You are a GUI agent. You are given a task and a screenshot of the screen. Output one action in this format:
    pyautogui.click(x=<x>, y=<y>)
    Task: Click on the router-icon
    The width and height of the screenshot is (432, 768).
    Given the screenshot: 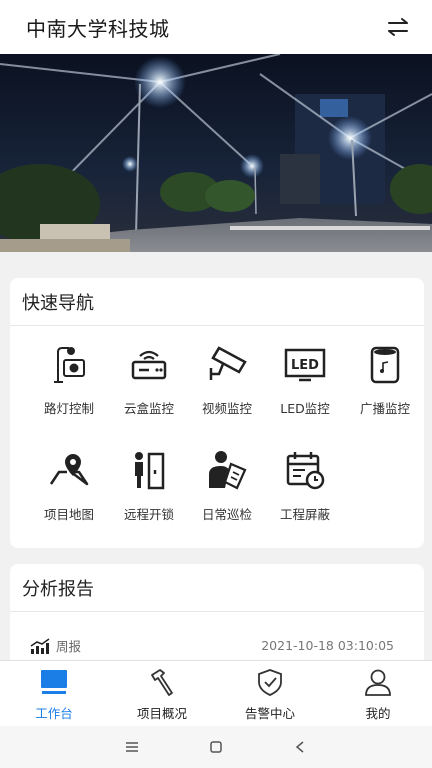 What is the action you would take?
    pyautogui.click(x=149, y=365)
    